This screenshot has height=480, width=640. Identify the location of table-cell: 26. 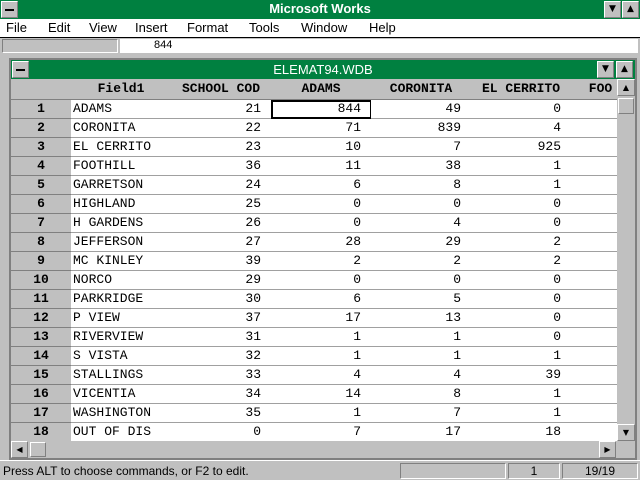
(221, 223).